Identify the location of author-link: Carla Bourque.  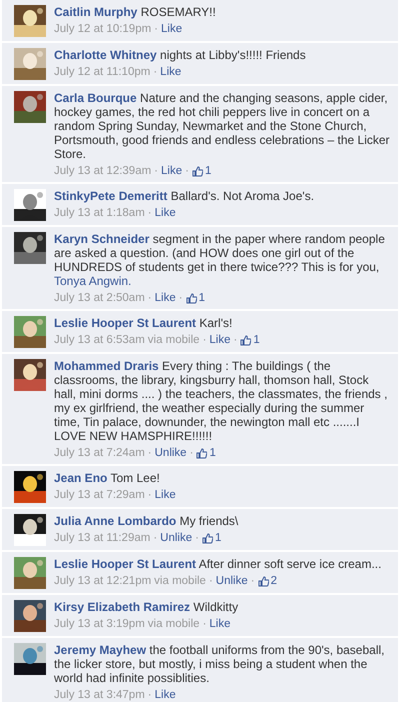
(95, 98).